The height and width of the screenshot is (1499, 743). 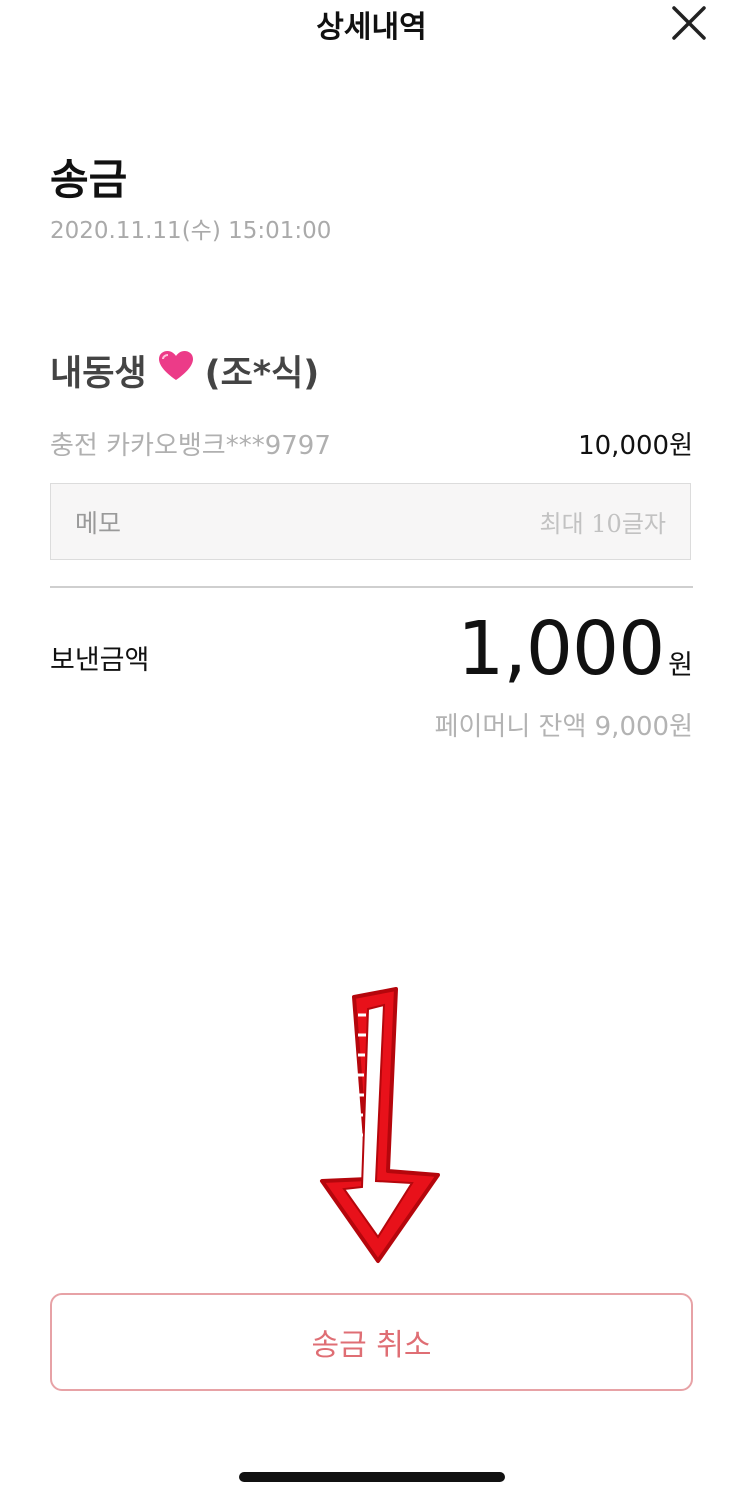 What do you see at coordinates (190, 446) in the screenshot?
I see `charge-source: 충전 카카오뱅크***9797` at bounding box center [190, 446].